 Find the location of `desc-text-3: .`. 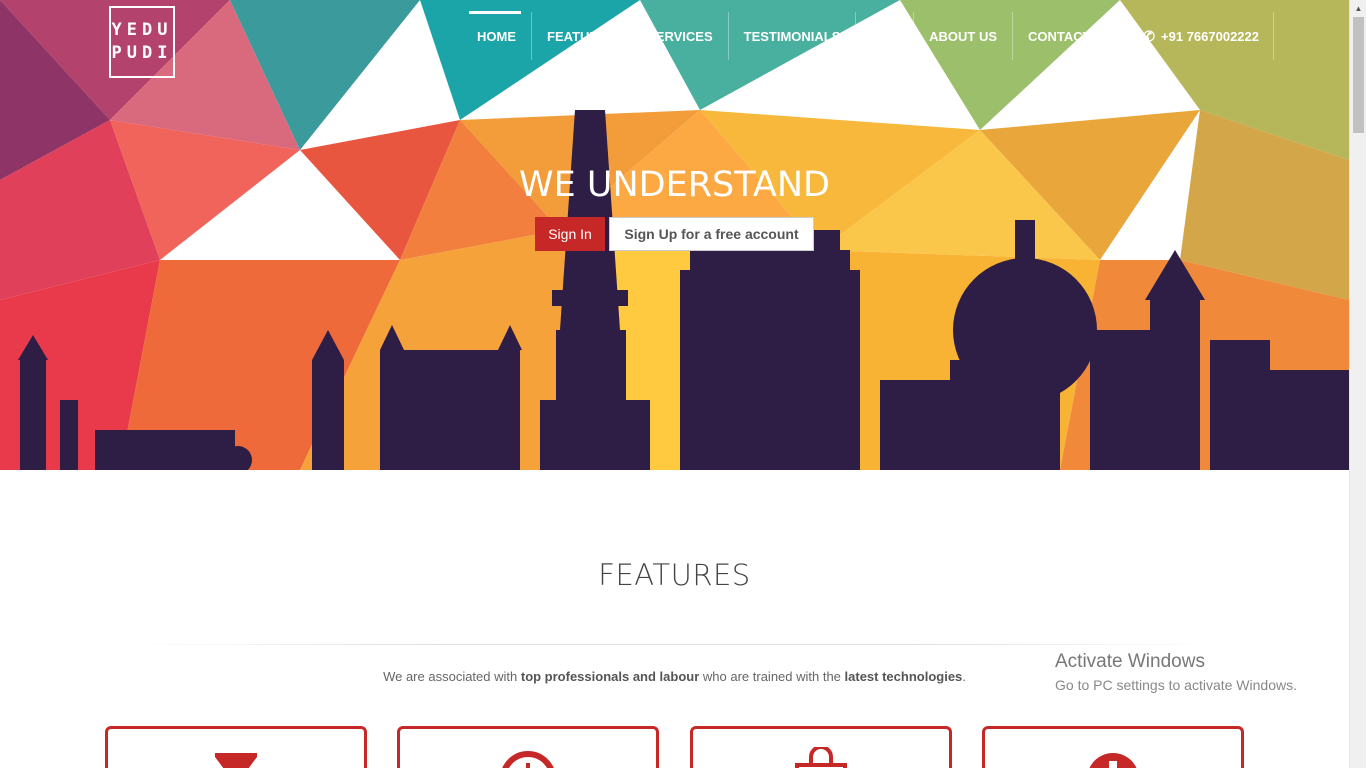

desc-text-3: . is located at coordinates (964, 676).